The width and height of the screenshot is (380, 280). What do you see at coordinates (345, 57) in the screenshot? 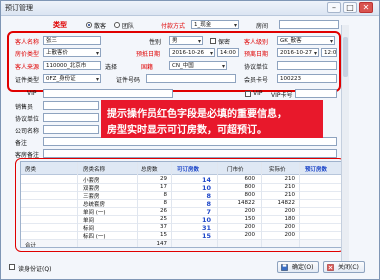
I see `scrollbar-thumb` at bounding box center [345, 57].